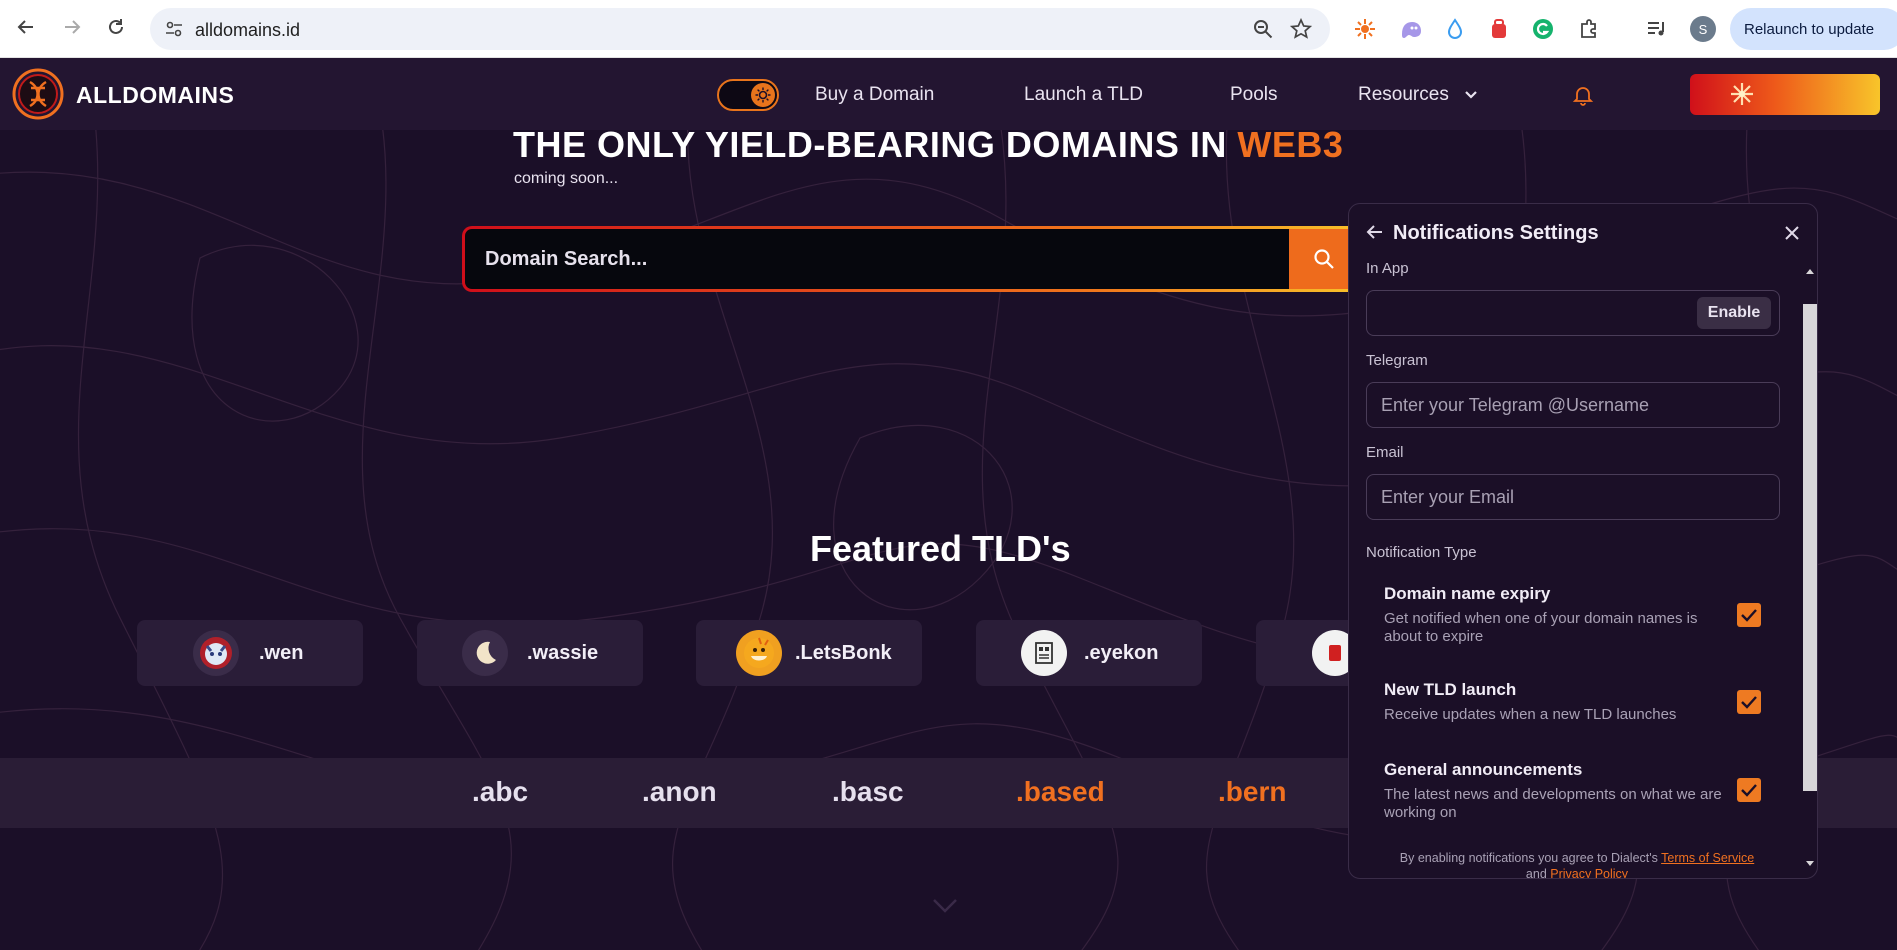  Describe the element at coordinates (1530, 714) in the screenshot. I see `ntype-desc: Receive updates when a new TLD launches` at that location.